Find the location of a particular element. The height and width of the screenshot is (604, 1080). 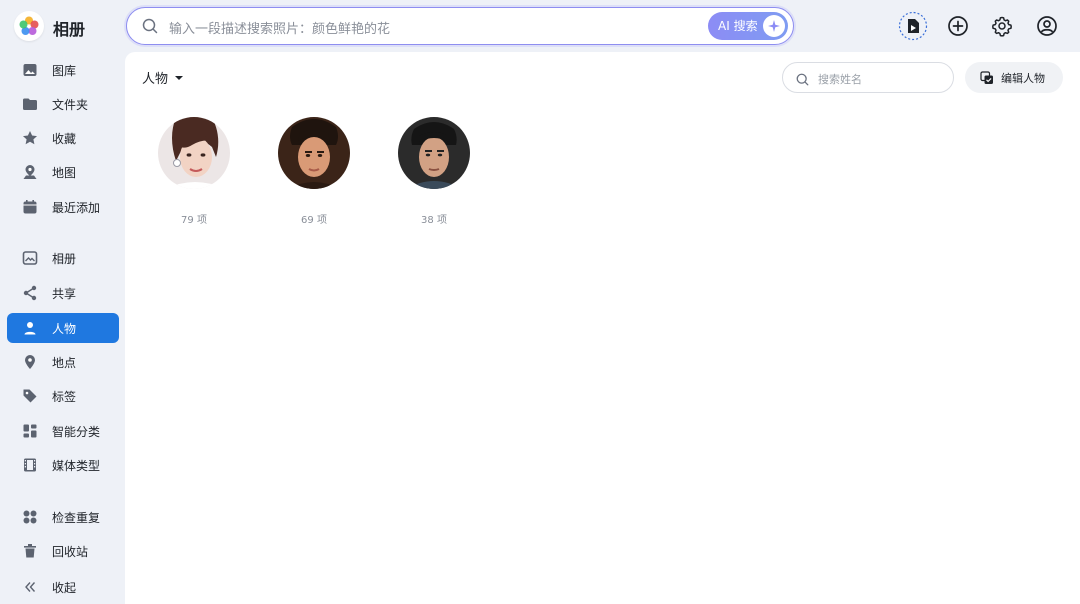

sidebar-item-folders: 文件夹 is located at coordinates (63, 104).